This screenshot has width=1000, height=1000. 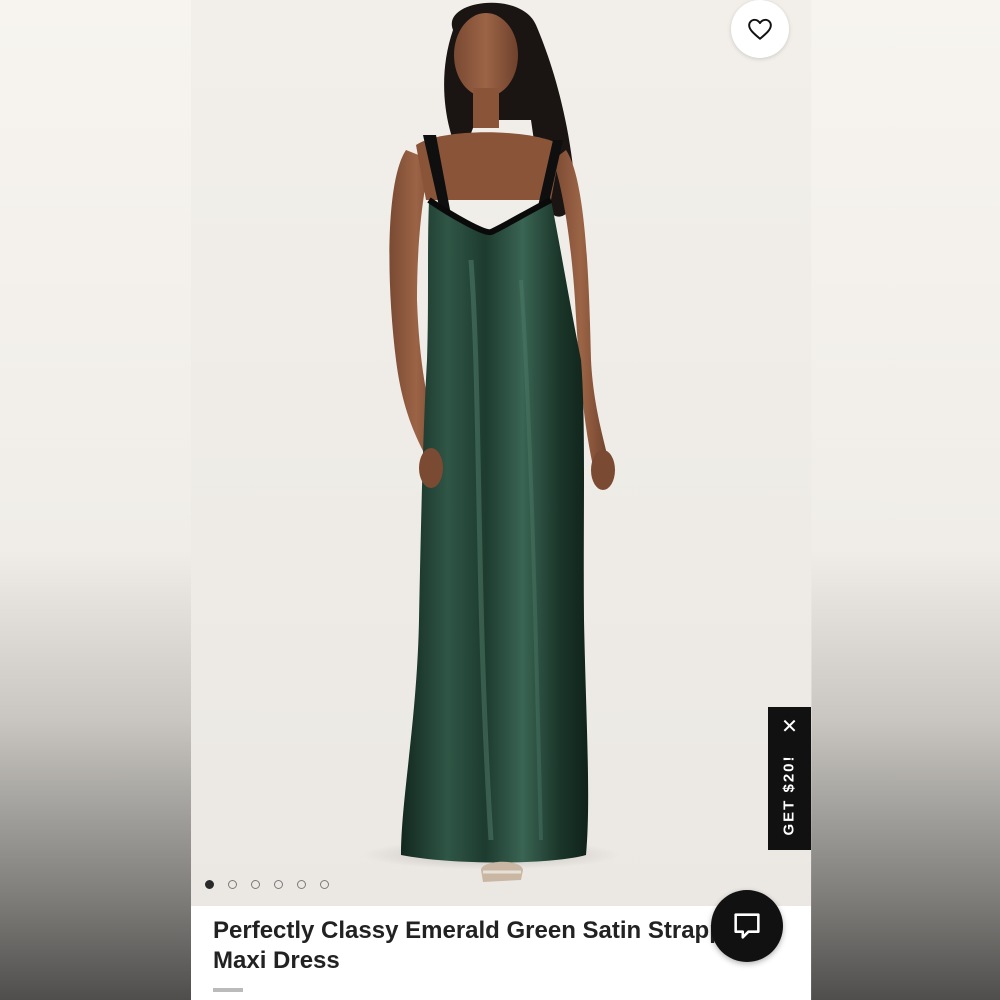 What do you see at coordinates (789, 727) in the screenshot?
I see `close-icon: ✕` at bounding box center [789, 727].